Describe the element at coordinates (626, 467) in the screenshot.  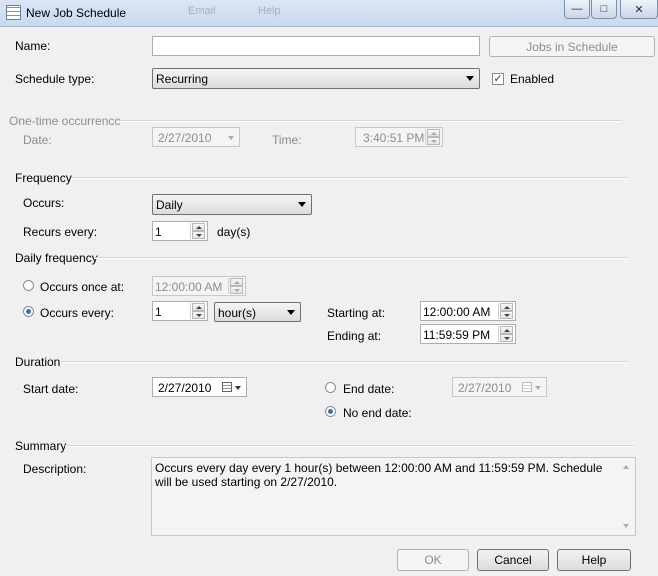
I see `scroll-up-icon` at that location.